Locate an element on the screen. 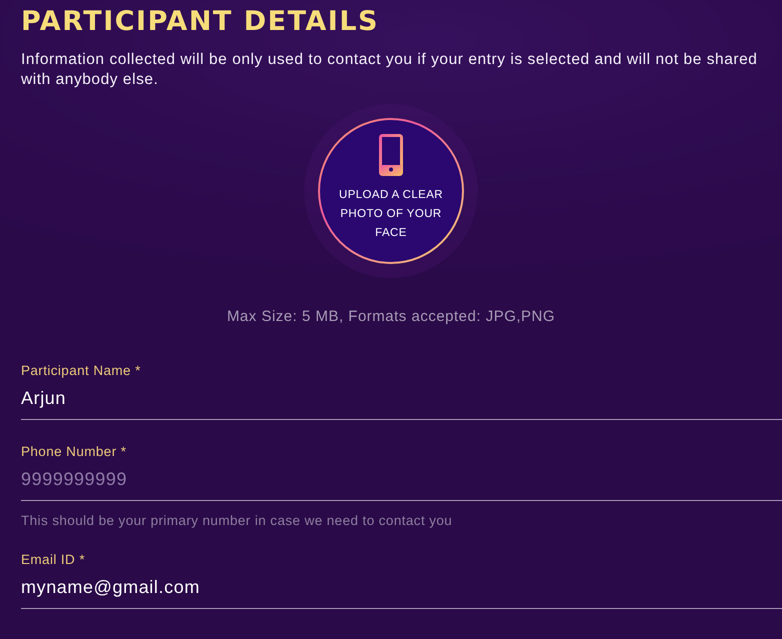  photo-upload-button: UPLOAD A CLEAR PHOTO OF YOUR FACE is located at coordinates (391, 191).